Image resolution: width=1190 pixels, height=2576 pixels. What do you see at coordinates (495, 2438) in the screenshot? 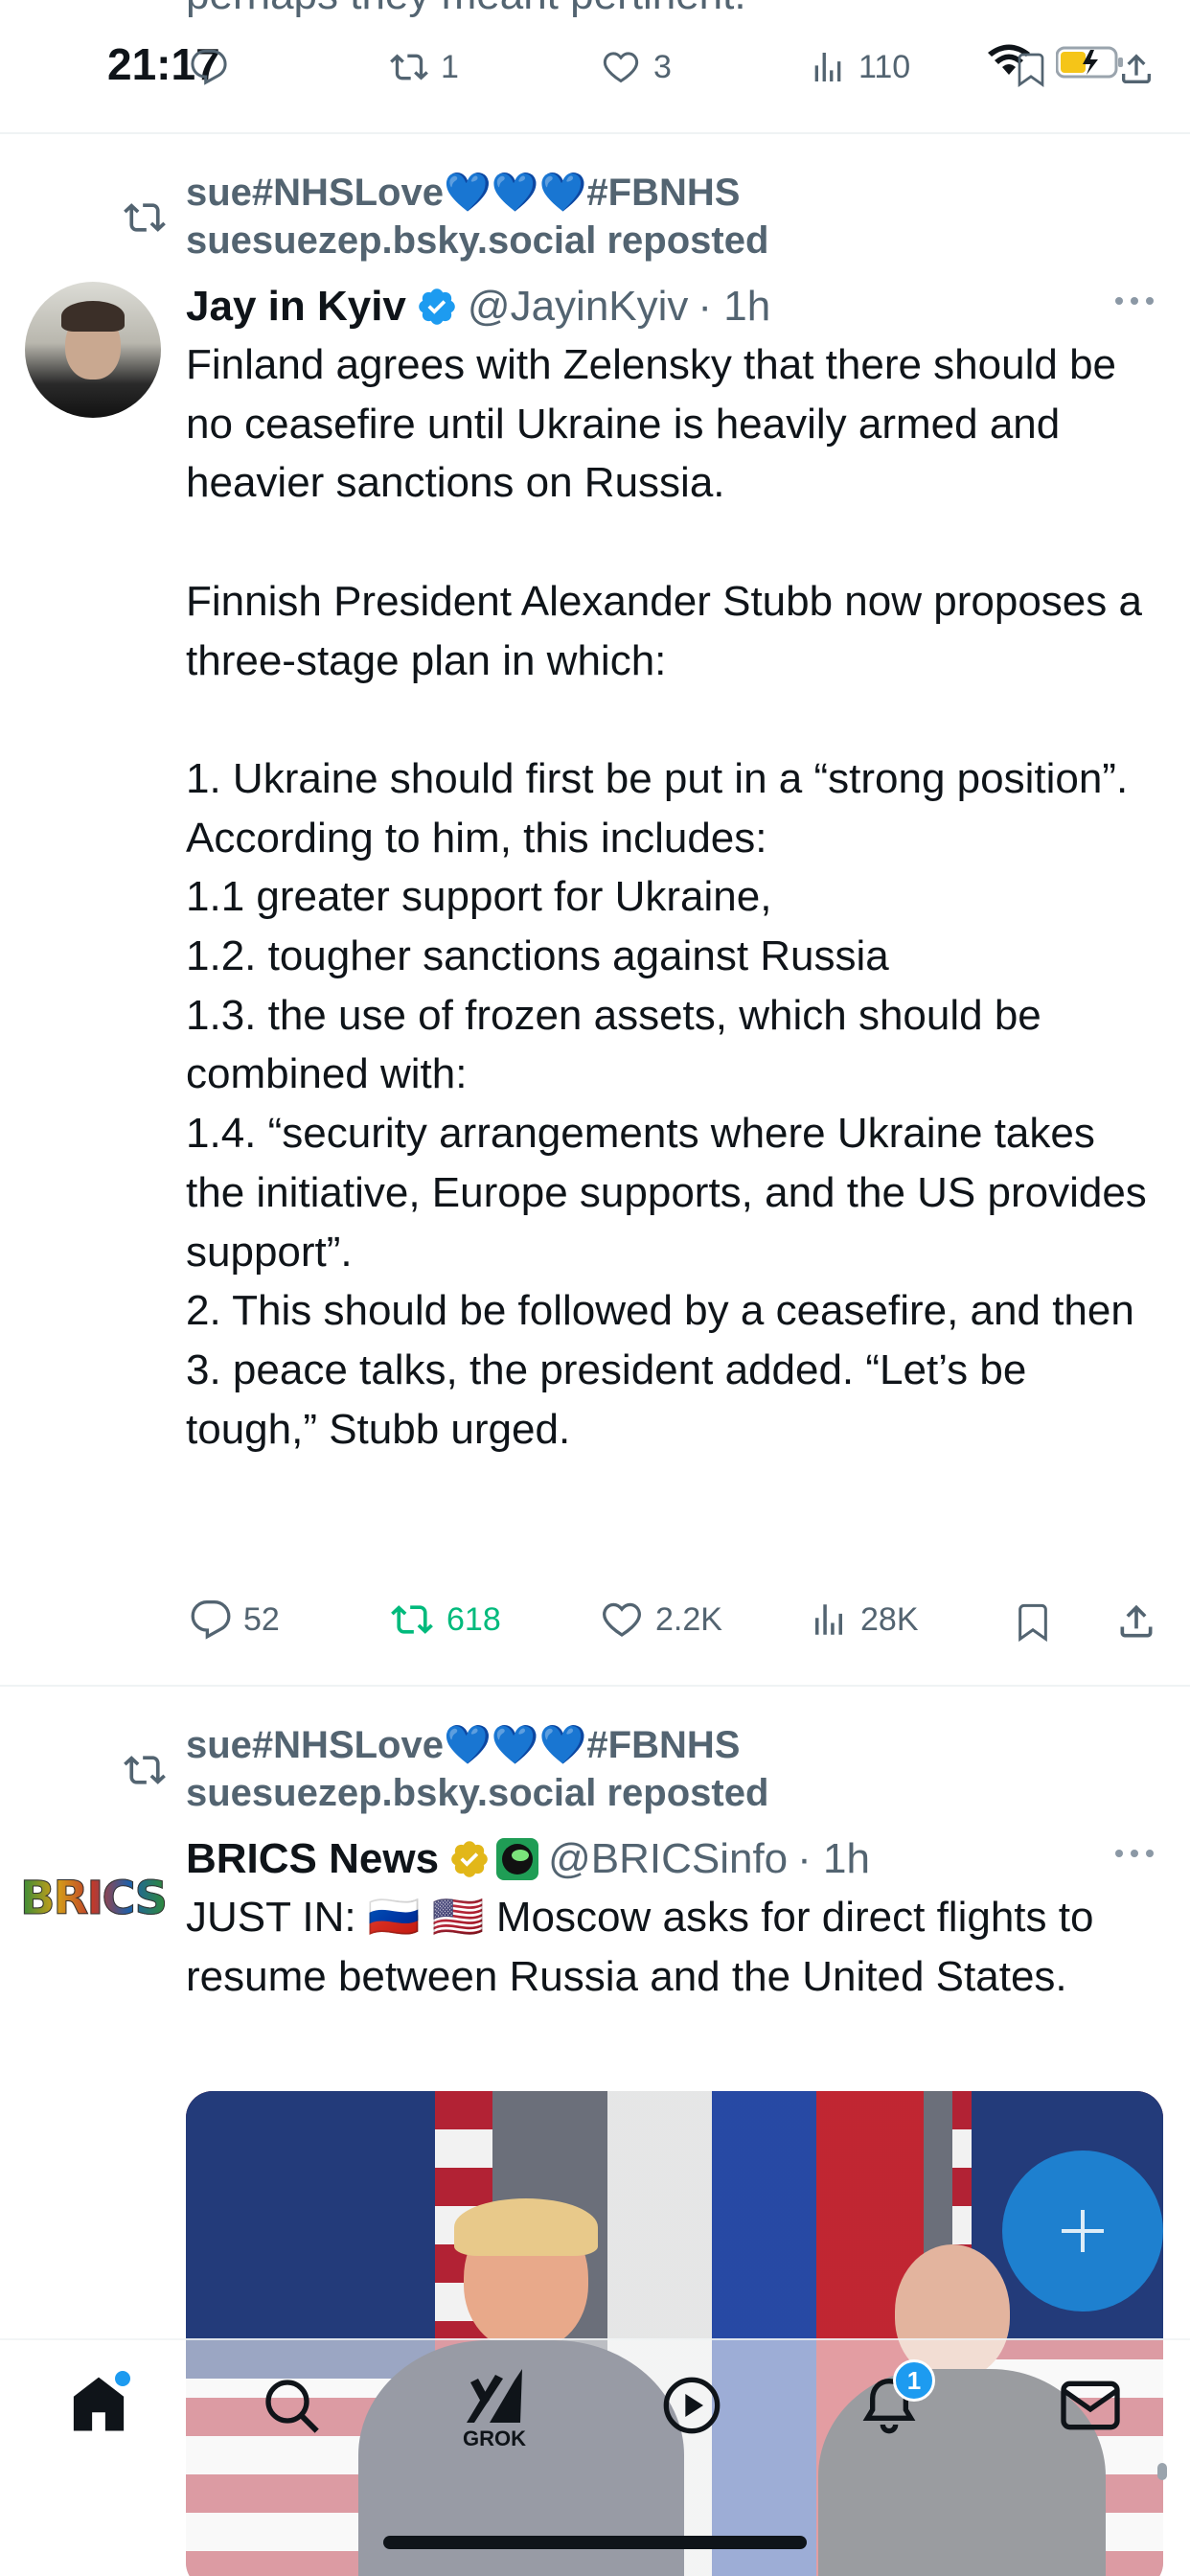
I see `grok-label: GROK` at bounding box center [495, 2438].